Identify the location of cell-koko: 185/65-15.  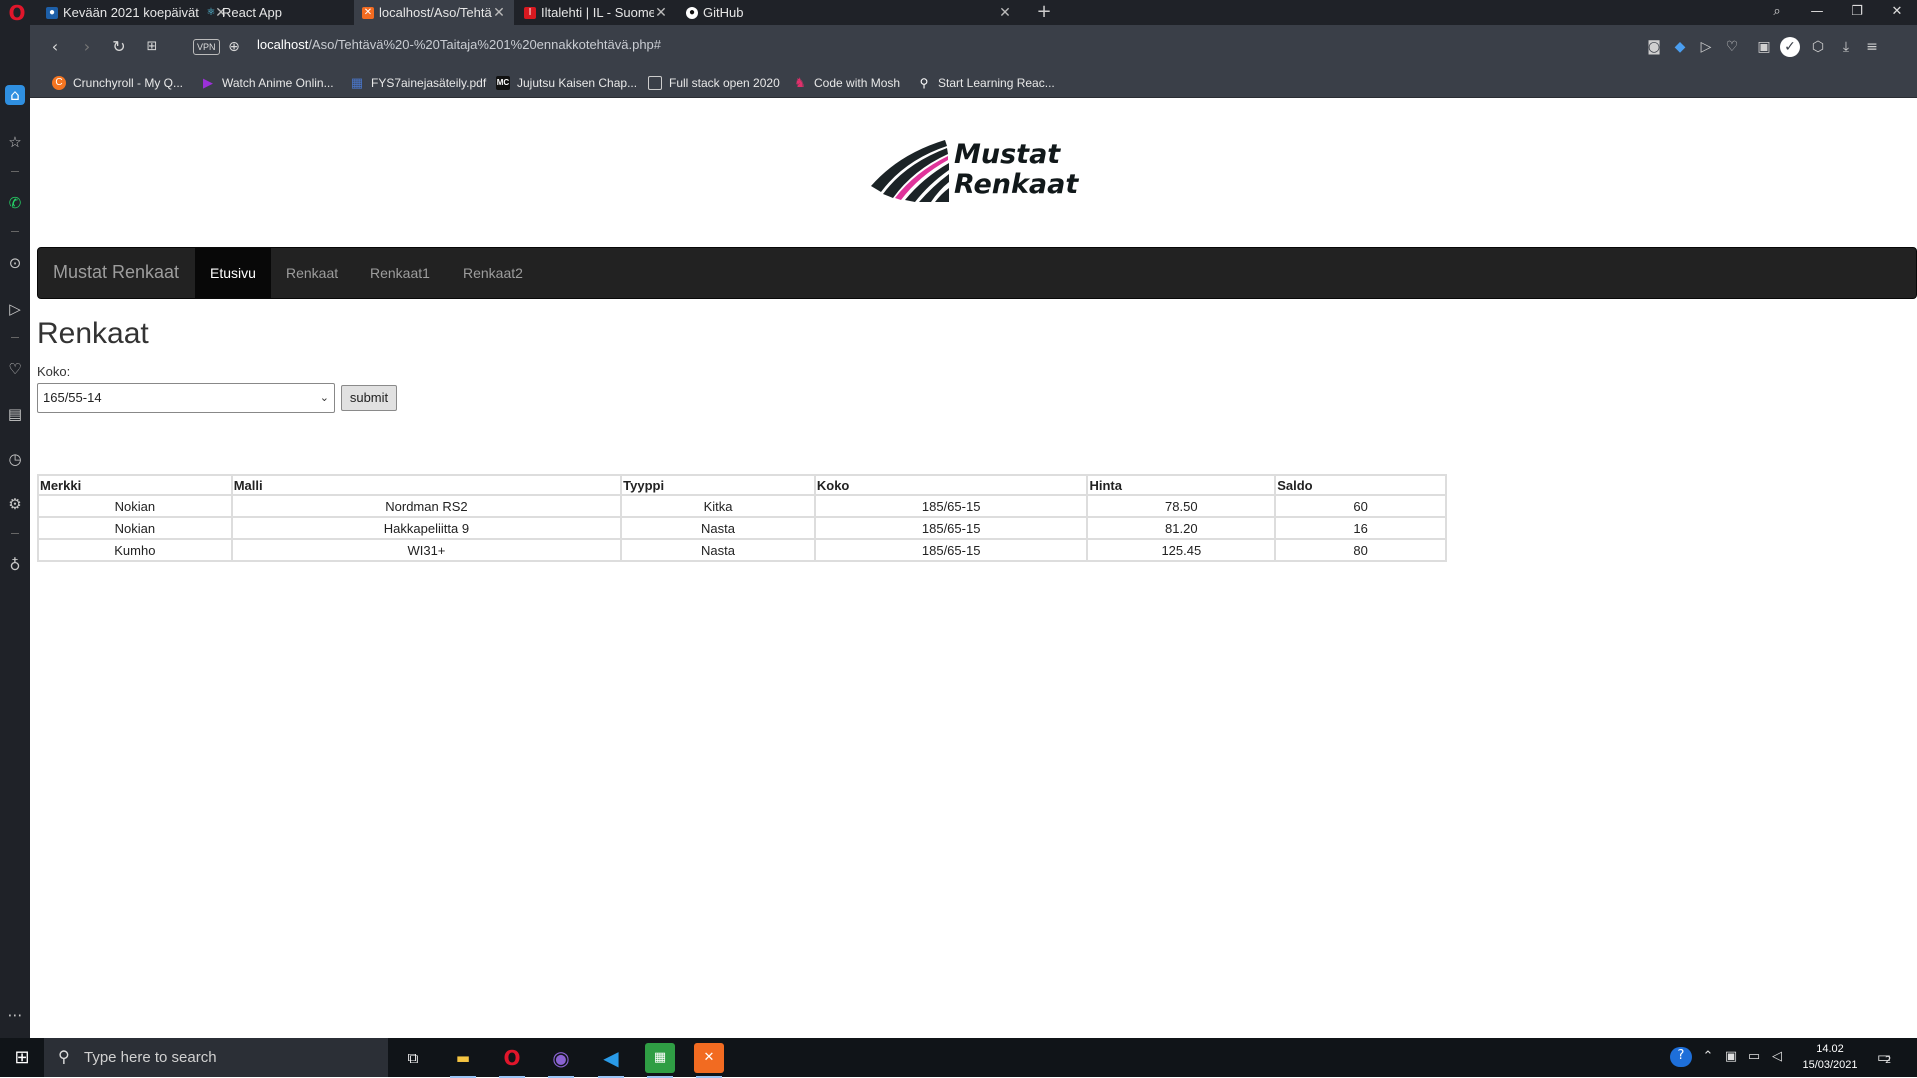
(951, 550).